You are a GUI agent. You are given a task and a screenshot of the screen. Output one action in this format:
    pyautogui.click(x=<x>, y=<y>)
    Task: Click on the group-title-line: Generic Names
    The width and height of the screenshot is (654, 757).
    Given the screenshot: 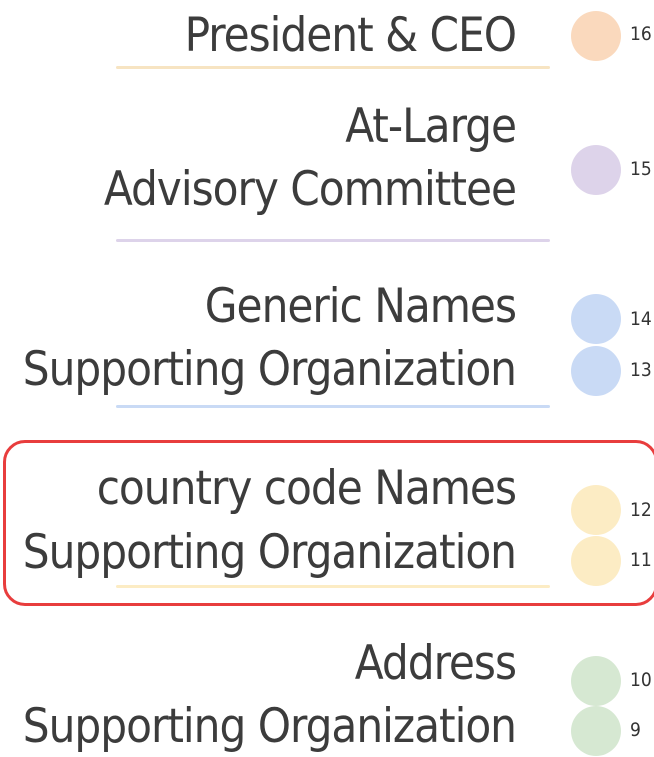 What is the action you would take?
    pyautogui.click(x=360, y=306)
    